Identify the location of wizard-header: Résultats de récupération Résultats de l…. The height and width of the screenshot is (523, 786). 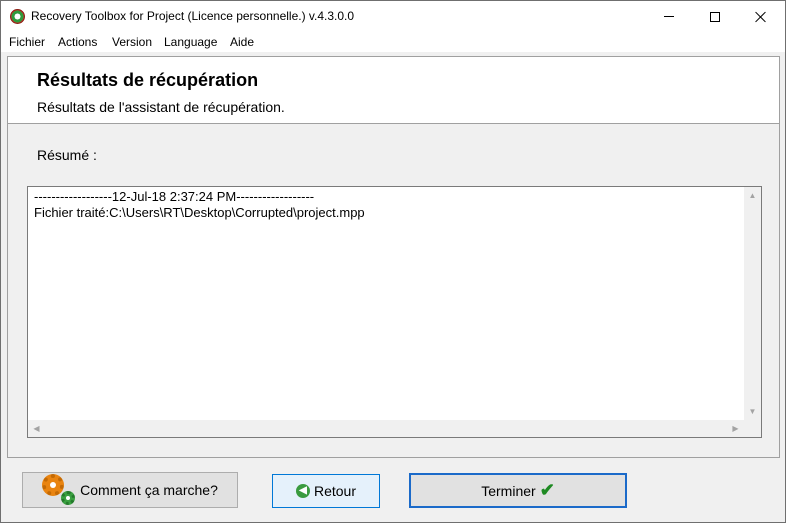
(393, 90).